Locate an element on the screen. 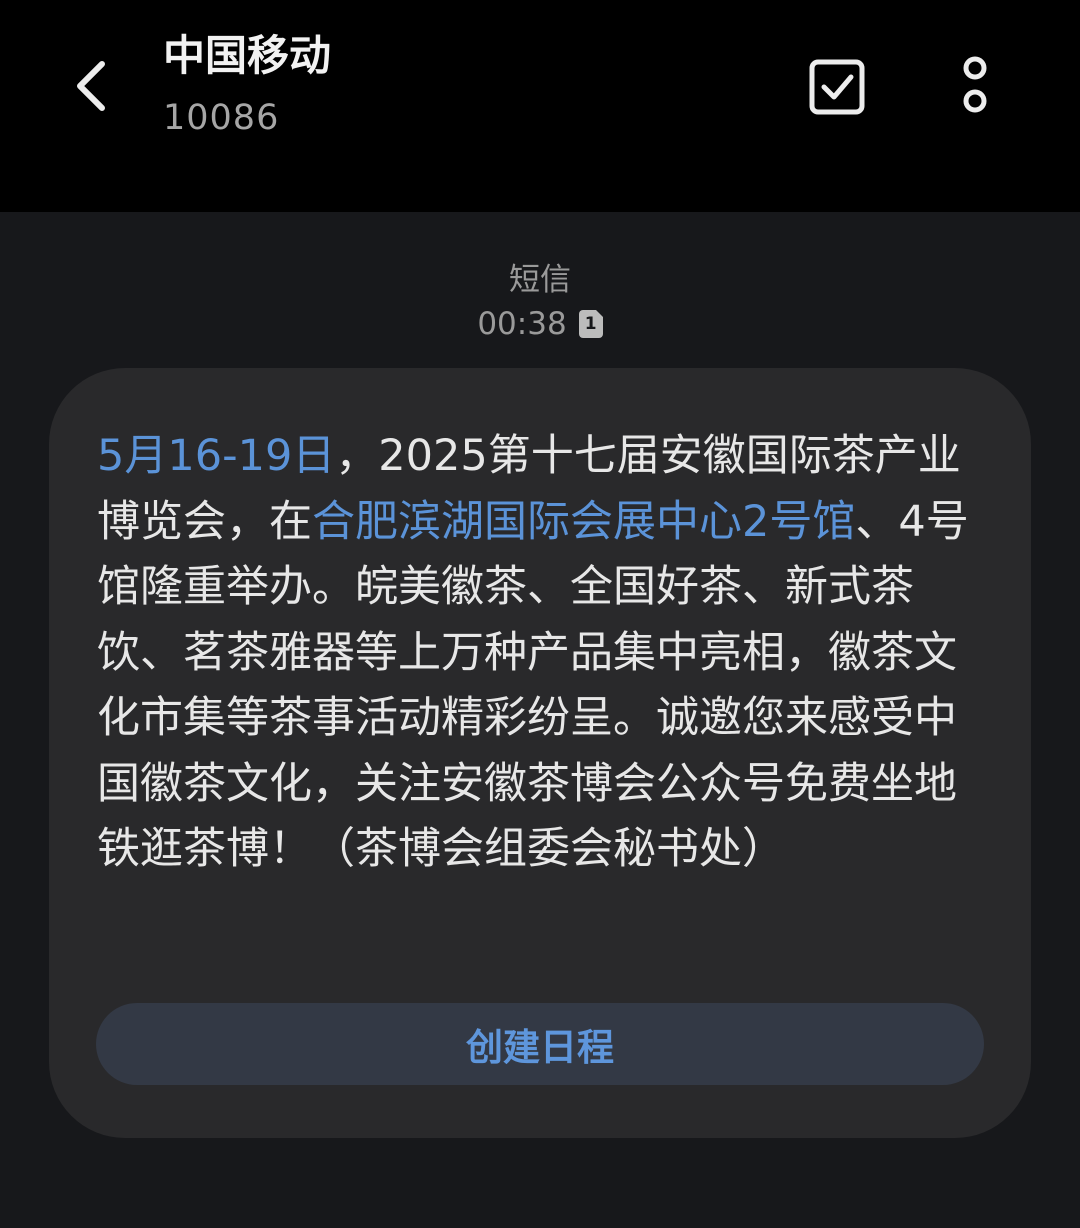 This screenshot has height=1228, width=1080. message-time: 00:38 is located at coordinates (522, 324).